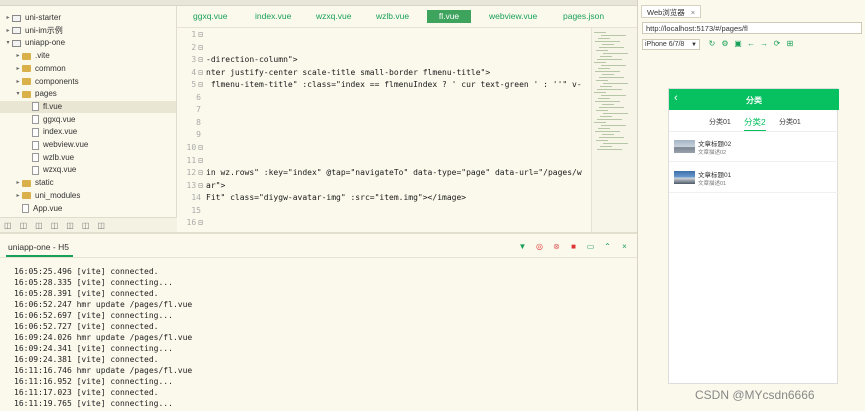  Describe the element at coordinates (725, 43) in the screenshot. I see `settings-icon: ⚙` at that location.